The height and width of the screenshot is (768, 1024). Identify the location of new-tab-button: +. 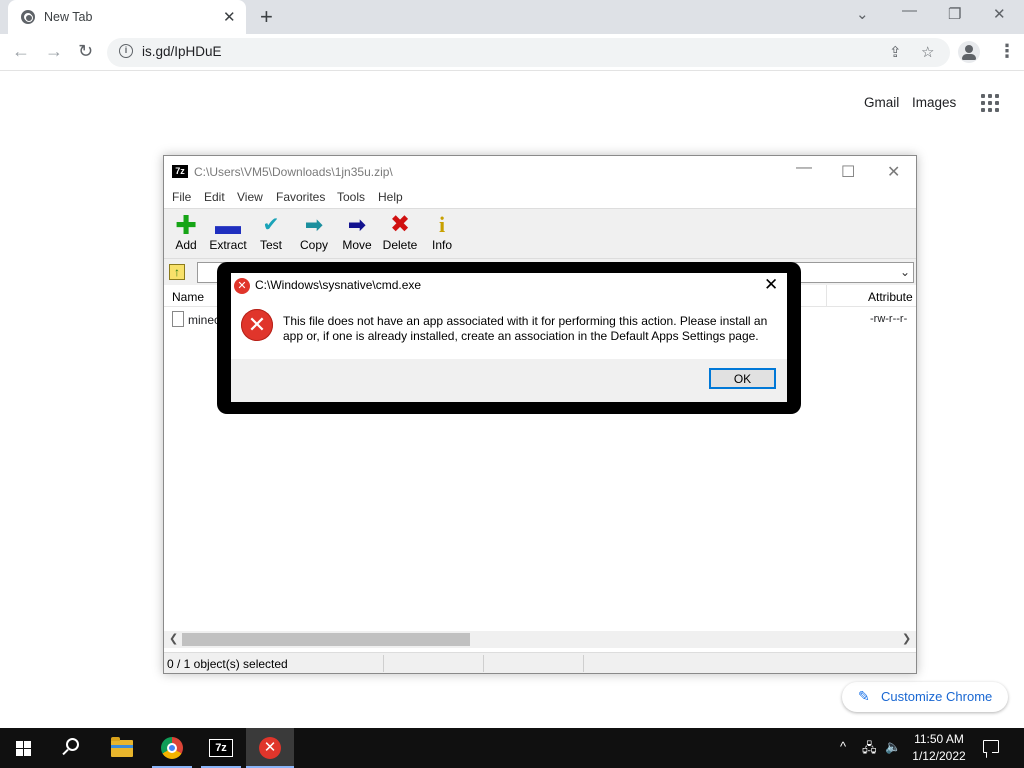
(266, 17).